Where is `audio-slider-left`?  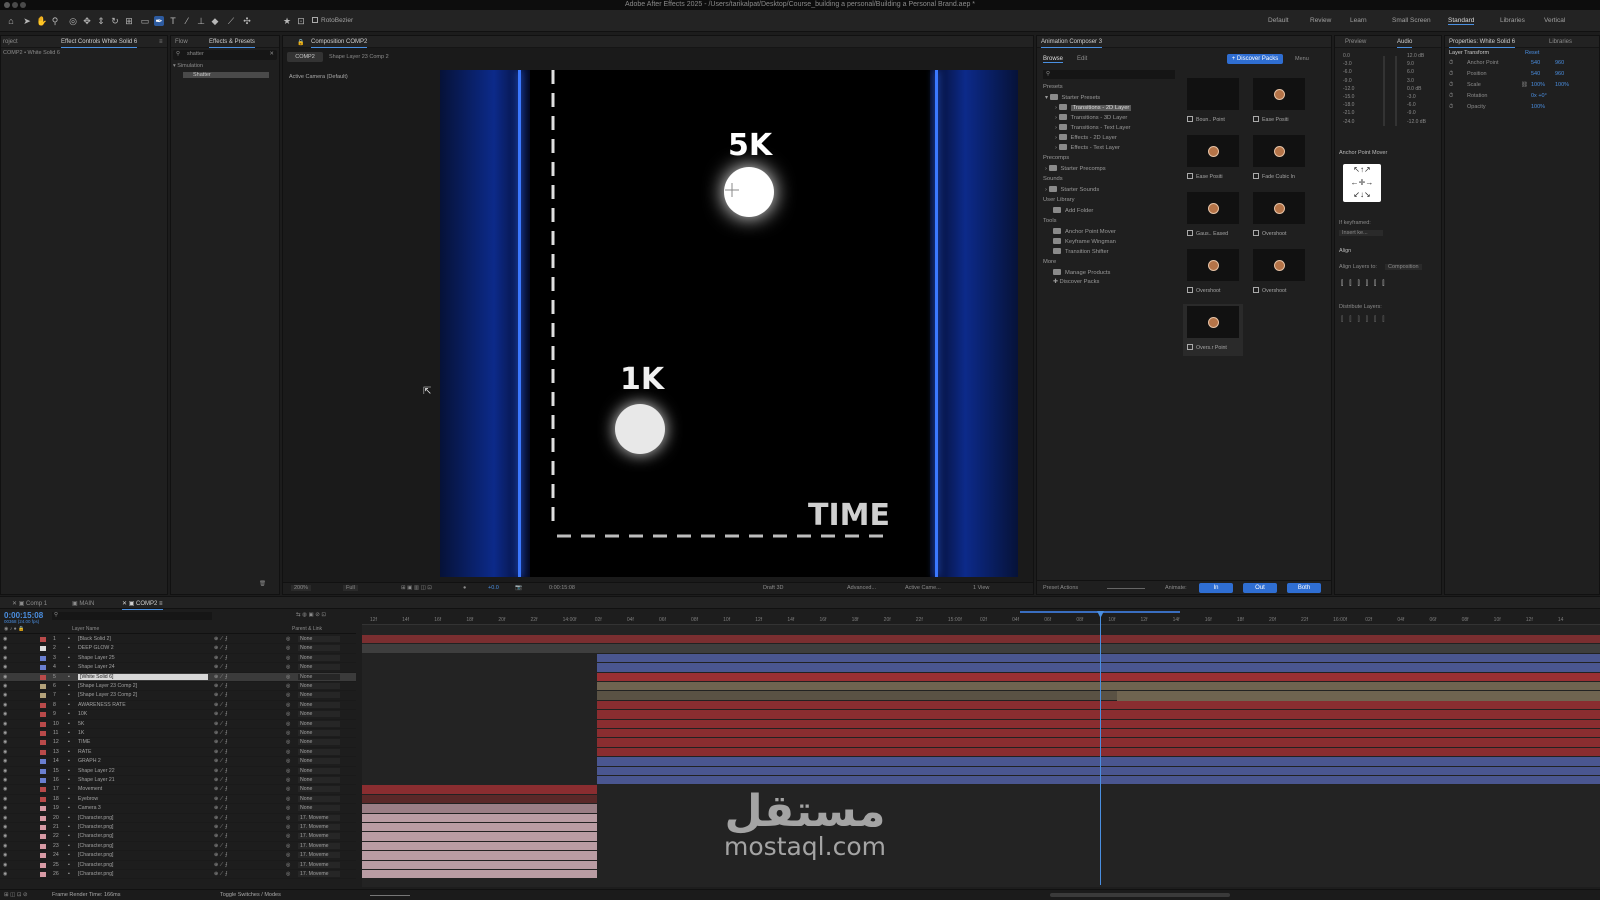 audio-slider-left is located at coordinates (1384, 91).